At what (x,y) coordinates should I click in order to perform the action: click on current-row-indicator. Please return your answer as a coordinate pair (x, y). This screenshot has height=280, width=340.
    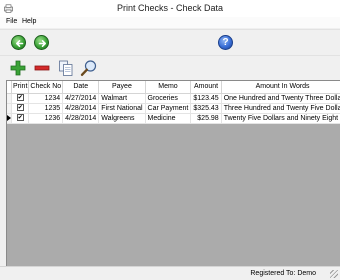
    Looking at the image, I should click on (9, 117).